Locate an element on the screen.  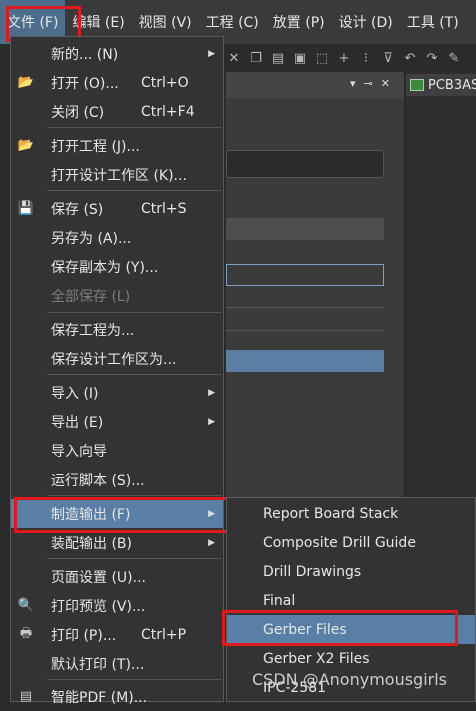
menu-item-export: 导出 (E) ▶ is located at coordinates (117, 421).